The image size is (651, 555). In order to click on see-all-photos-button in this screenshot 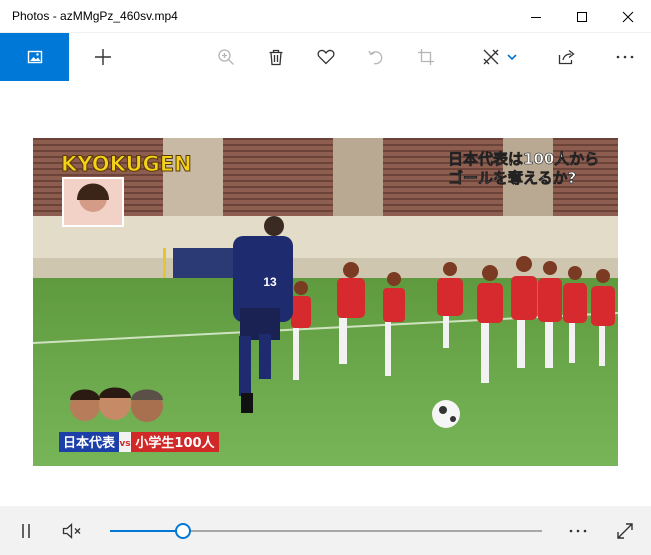, I will do `click(34, 57)`.